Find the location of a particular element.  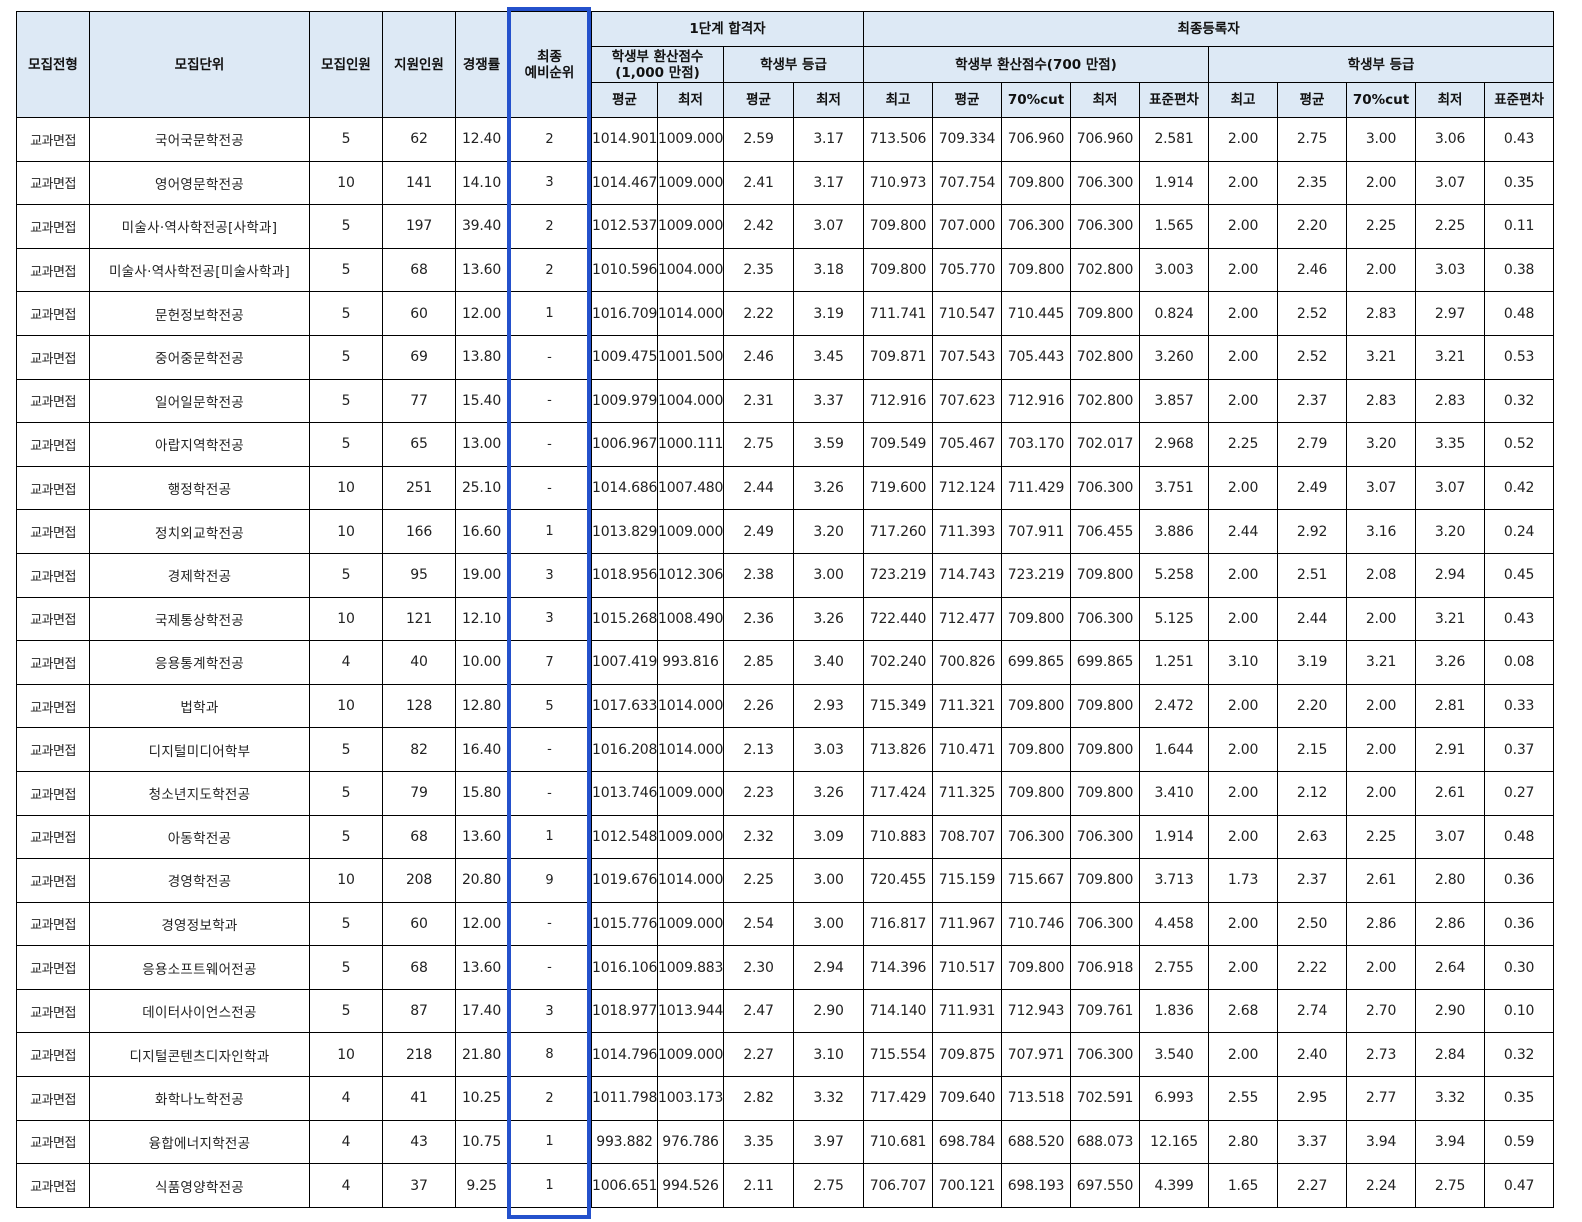

cell-f-grade-avg: 3.19 is located at coordinates (1312, 662).